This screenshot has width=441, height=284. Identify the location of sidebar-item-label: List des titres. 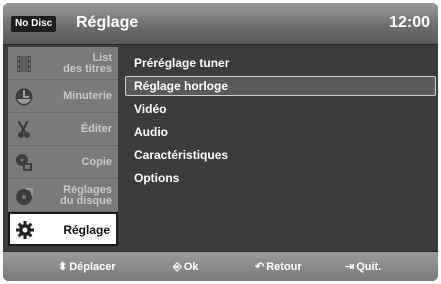
(87, 63).